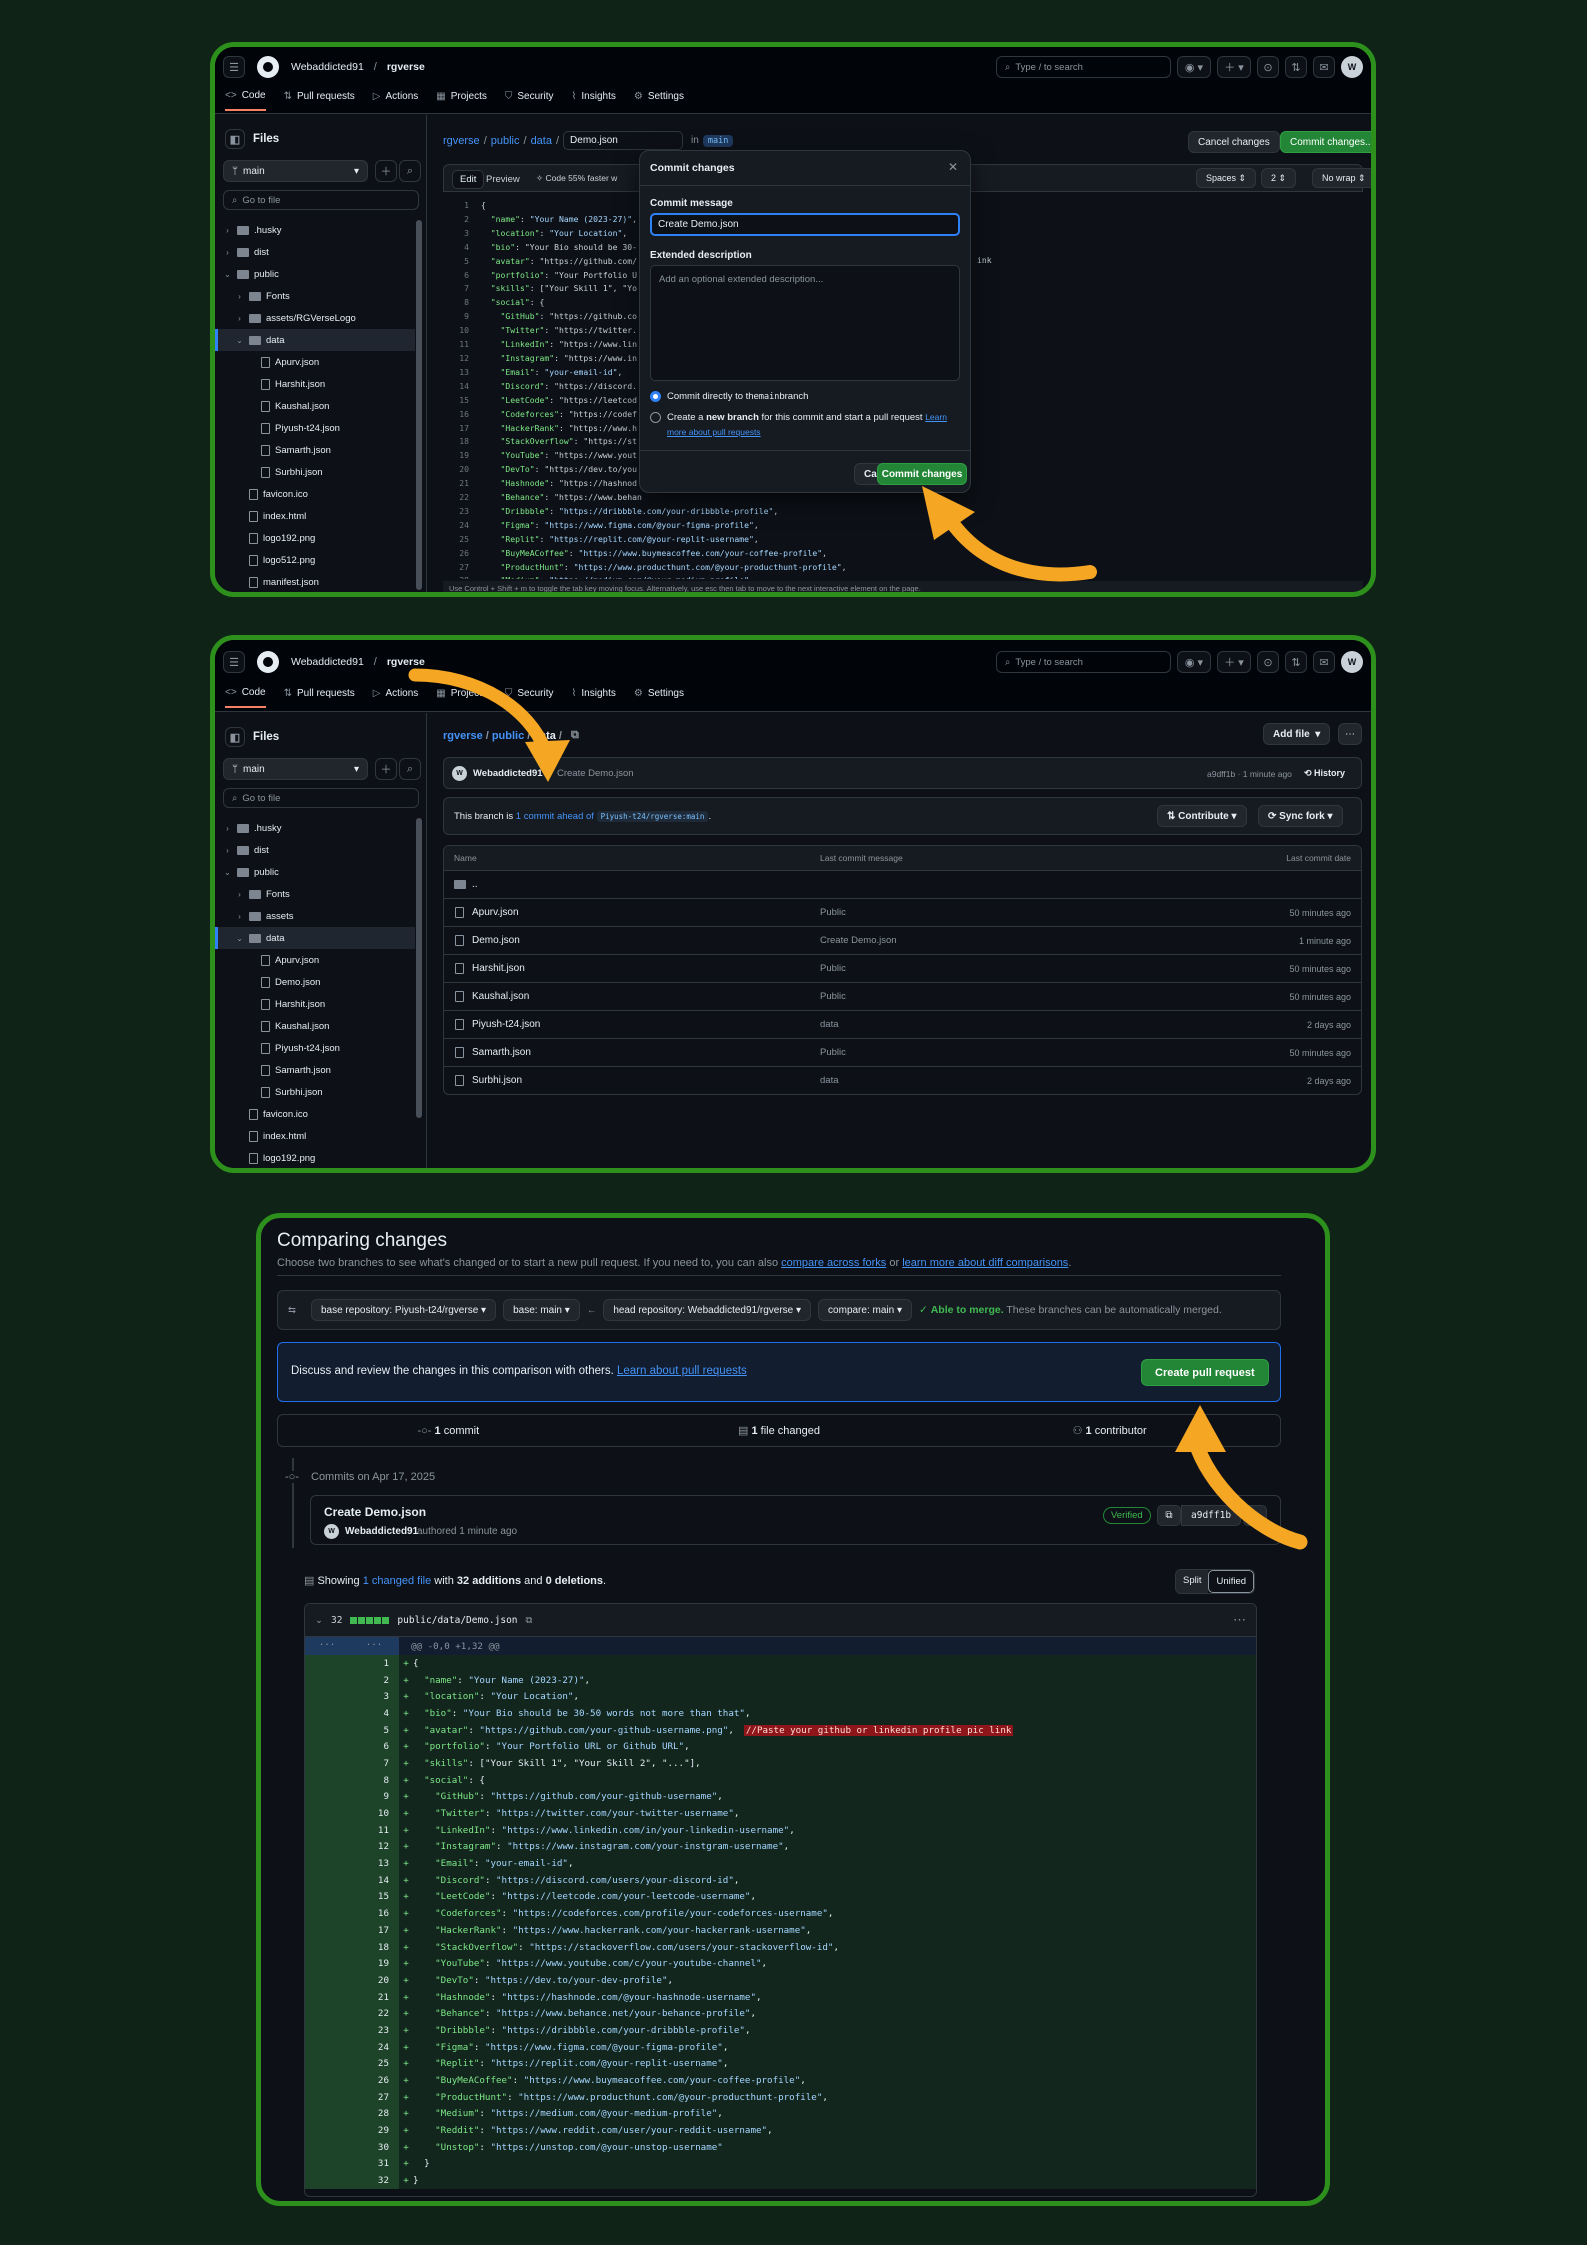  Describe the element at coordinates (655, 417) in the screenshot. I see `radio-empty-icon` at that location.